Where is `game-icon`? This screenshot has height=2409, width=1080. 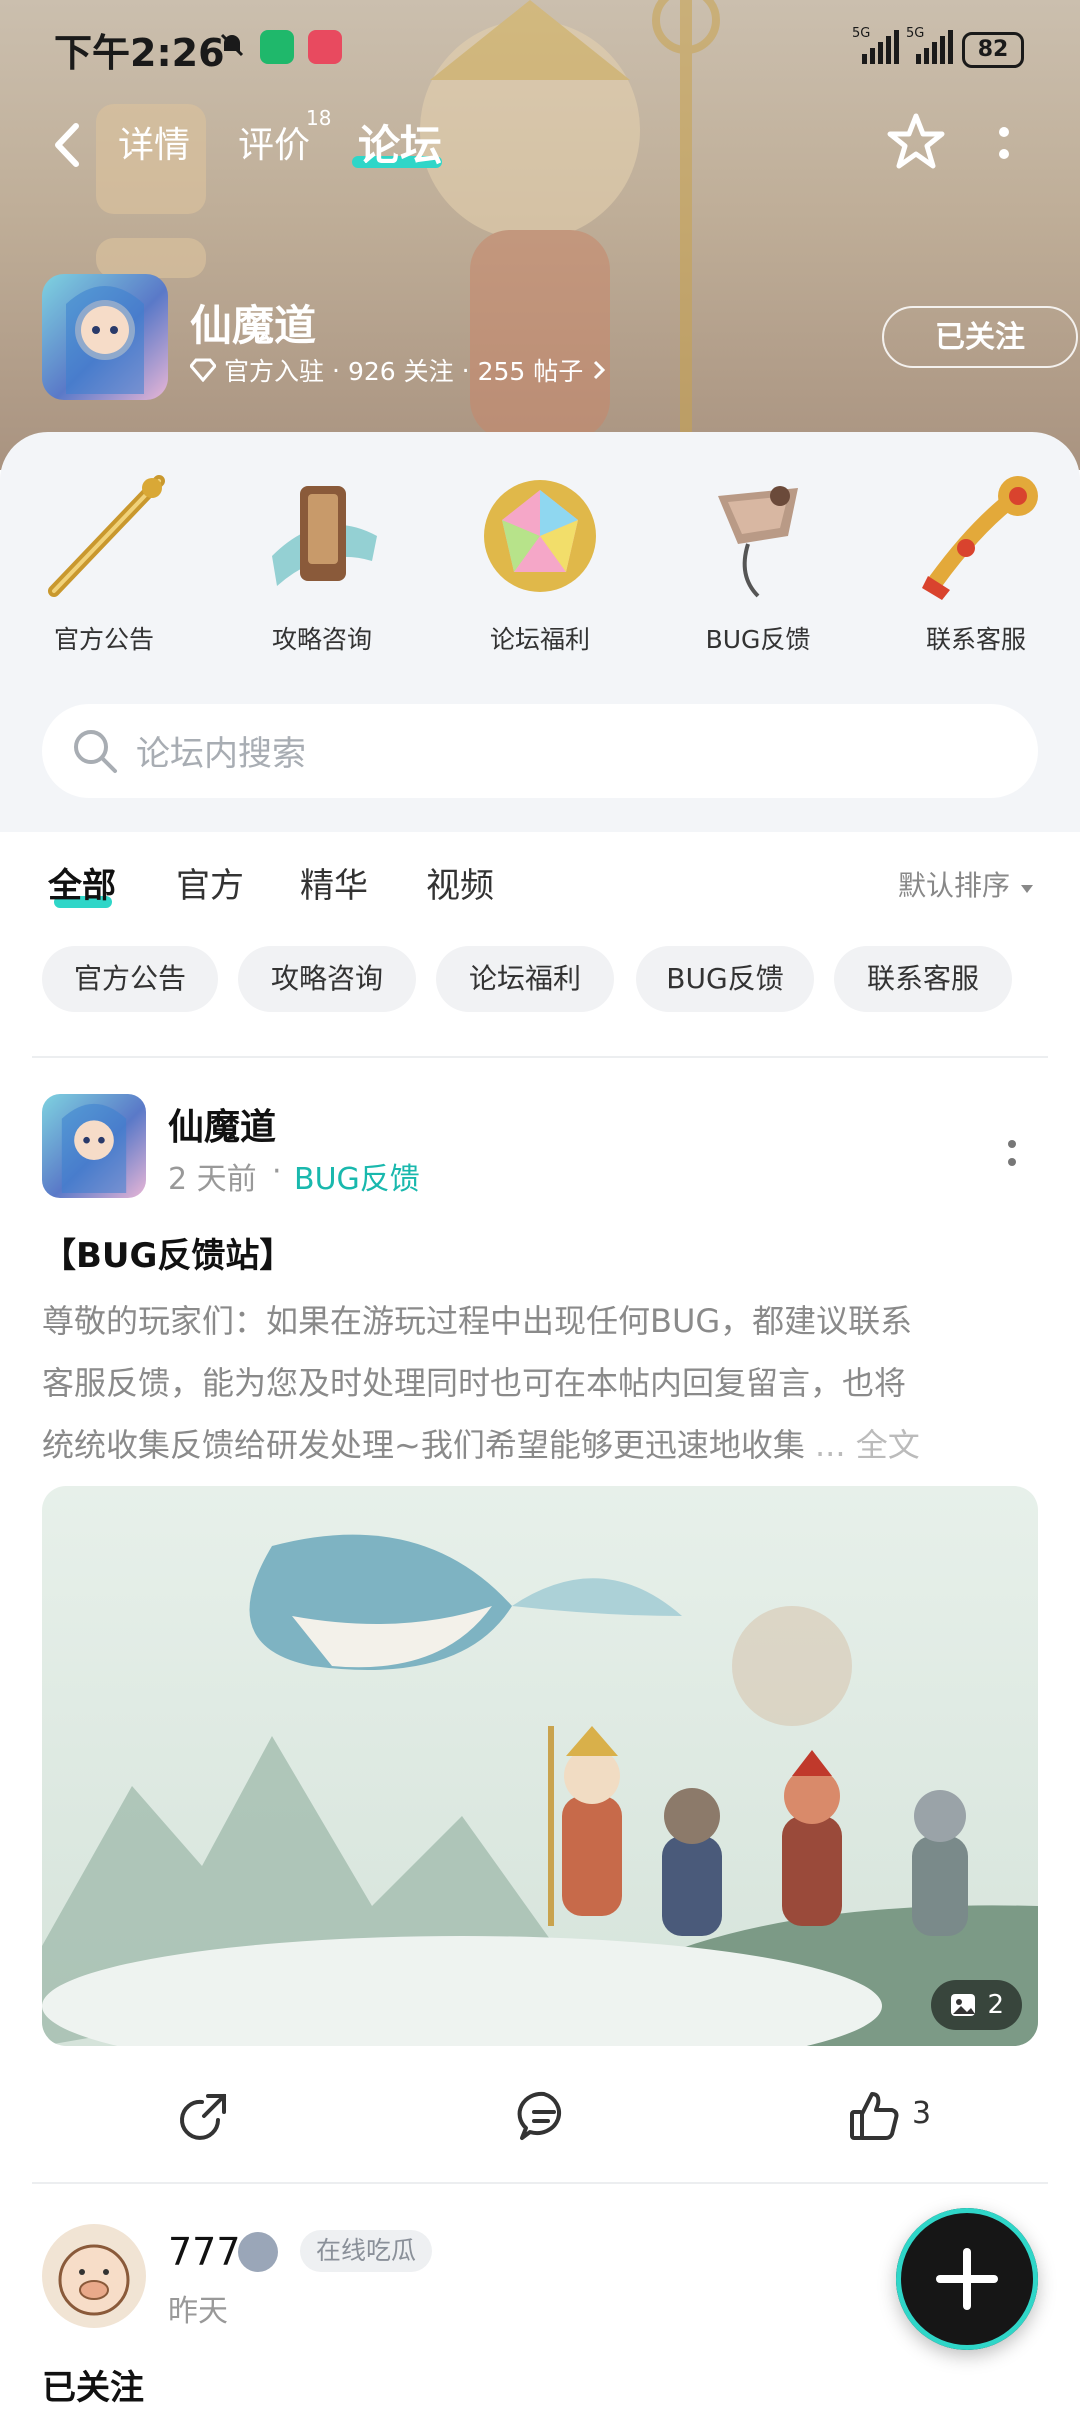
game-icon is located at coordinates (105, 337).